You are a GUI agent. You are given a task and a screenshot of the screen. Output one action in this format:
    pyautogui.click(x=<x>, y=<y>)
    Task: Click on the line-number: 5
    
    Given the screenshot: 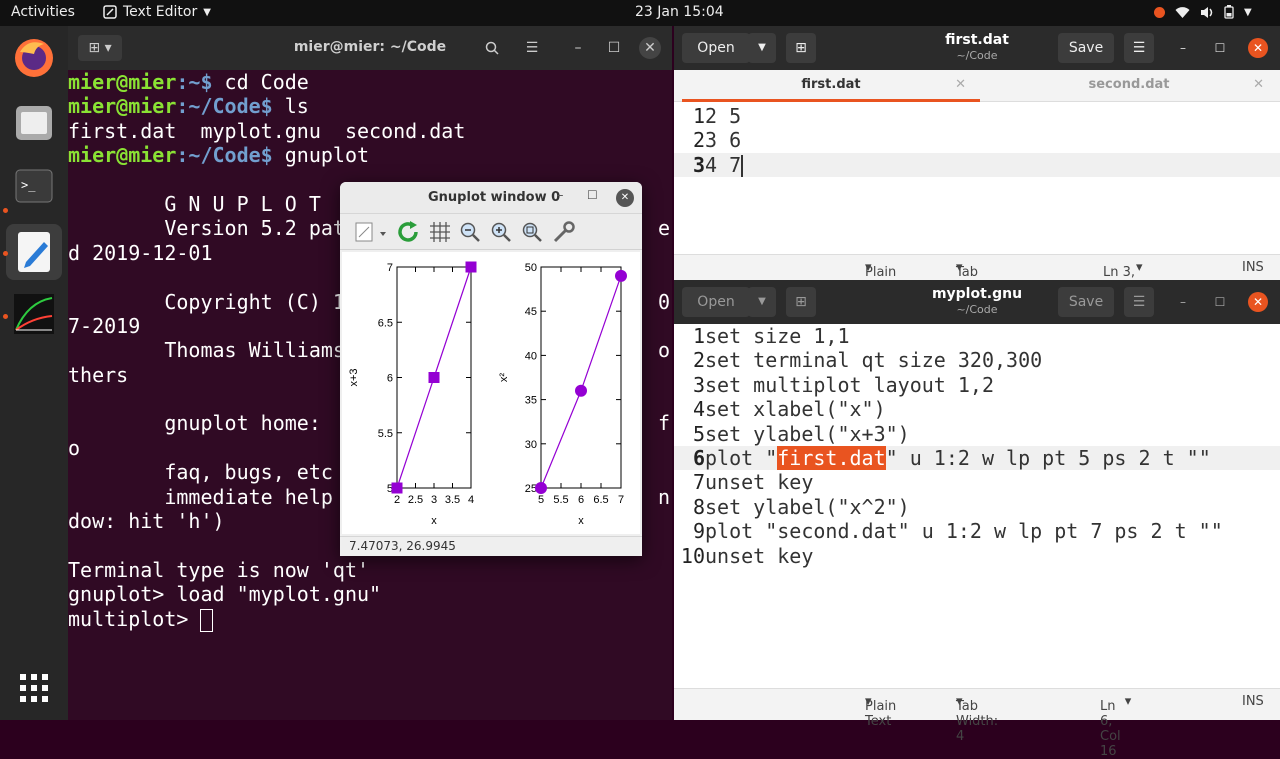 What is the action you would take?
    pyautogui.click(x=698, y=433)
    